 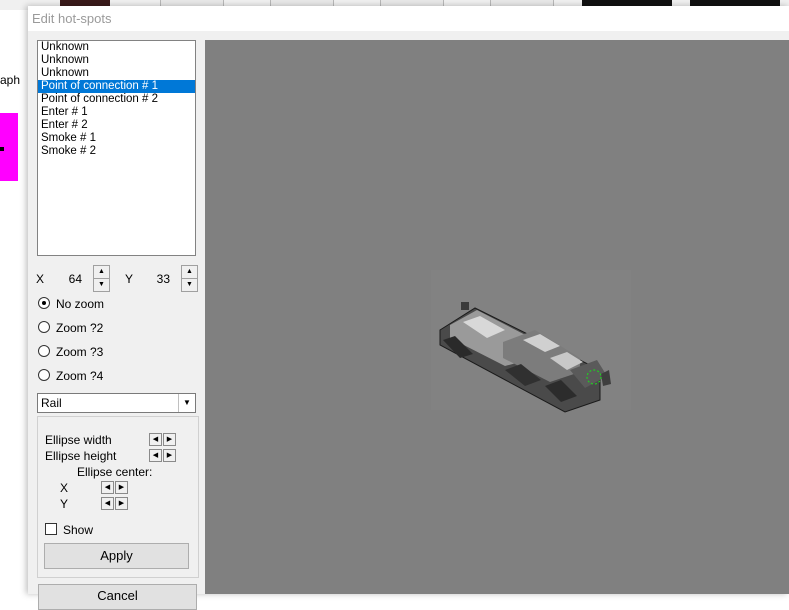 I want to click on center-x-decrease-arrow-icon: ◀, so click(x=107, y=487).